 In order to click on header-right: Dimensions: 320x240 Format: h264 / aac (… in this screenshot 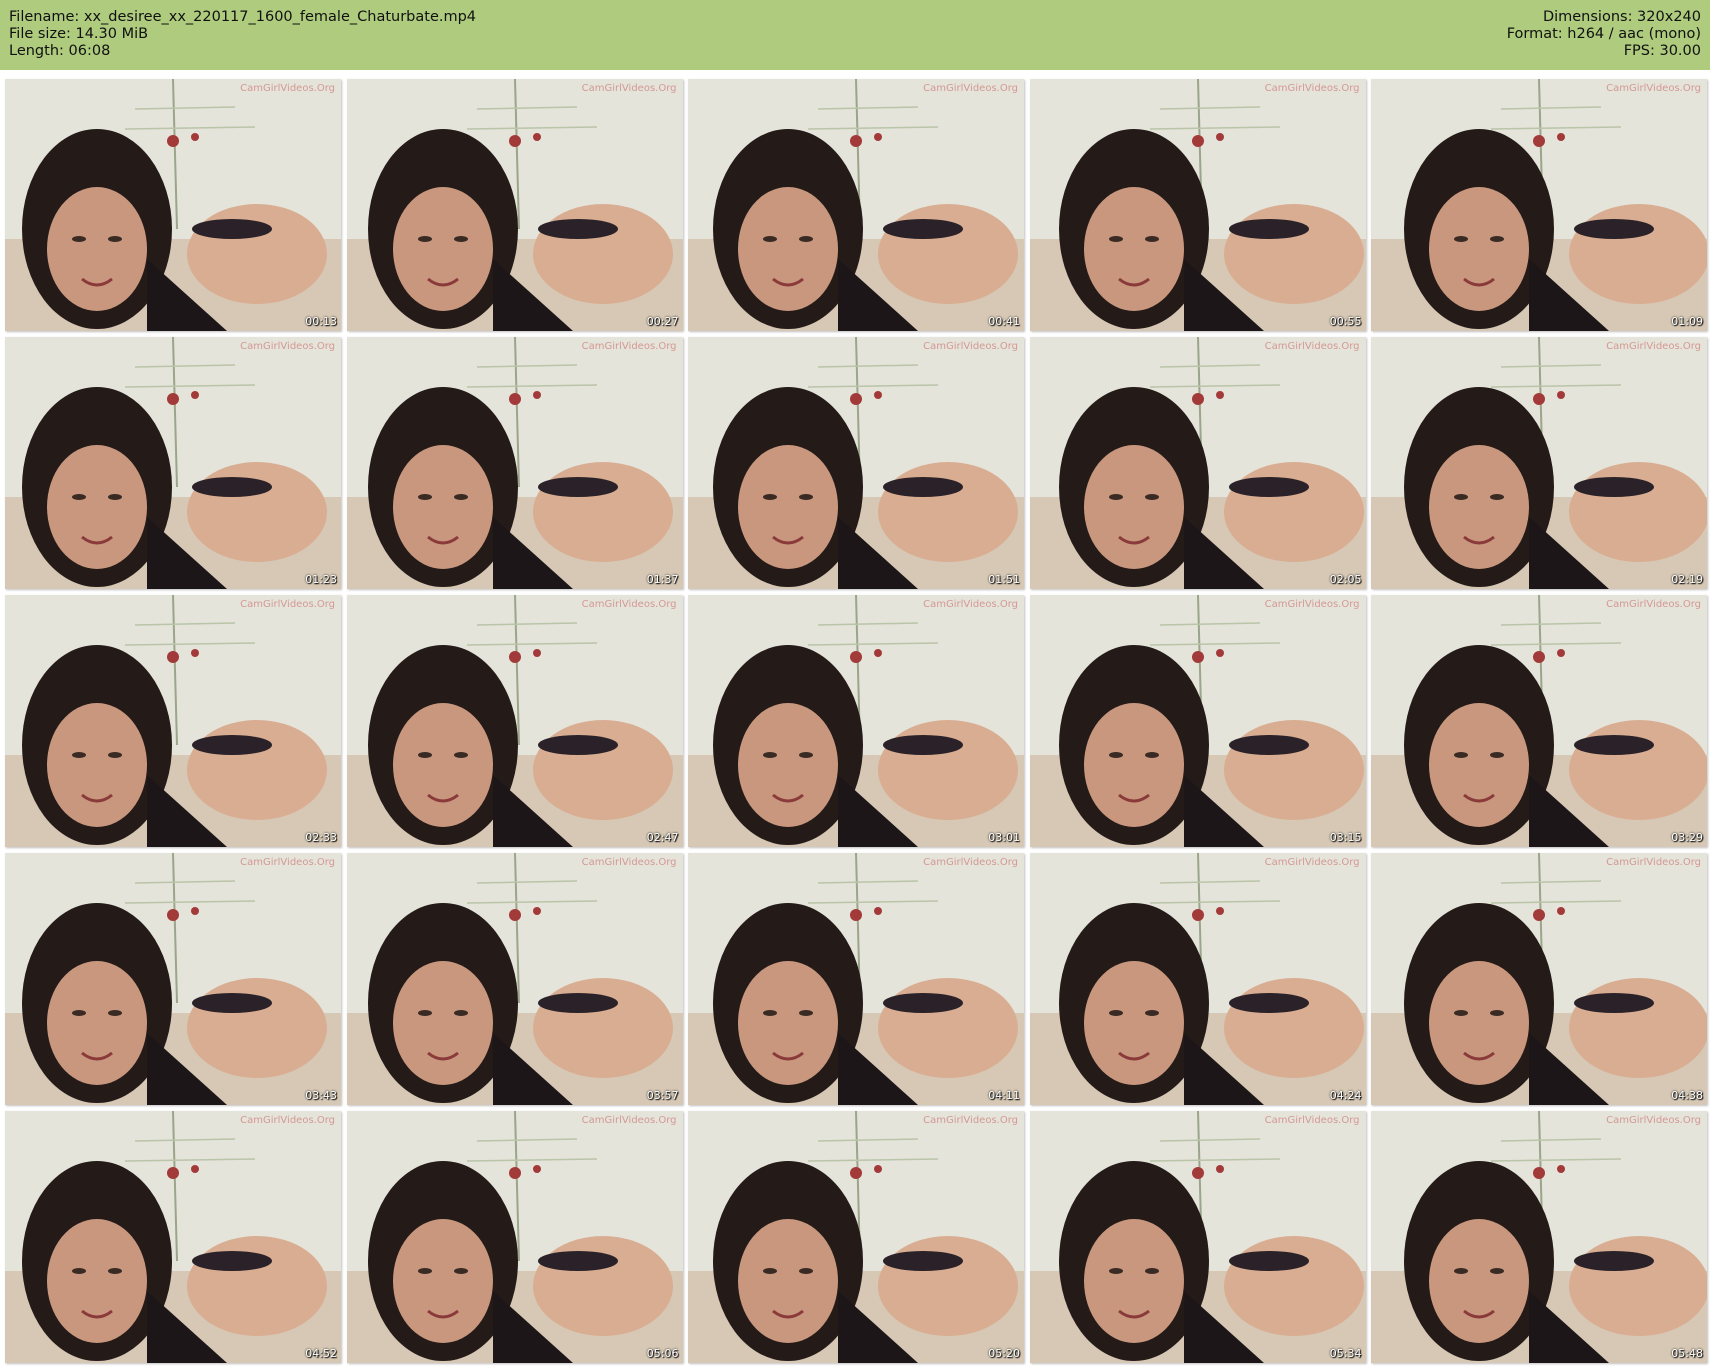, I will do `click(1604, 34)`.